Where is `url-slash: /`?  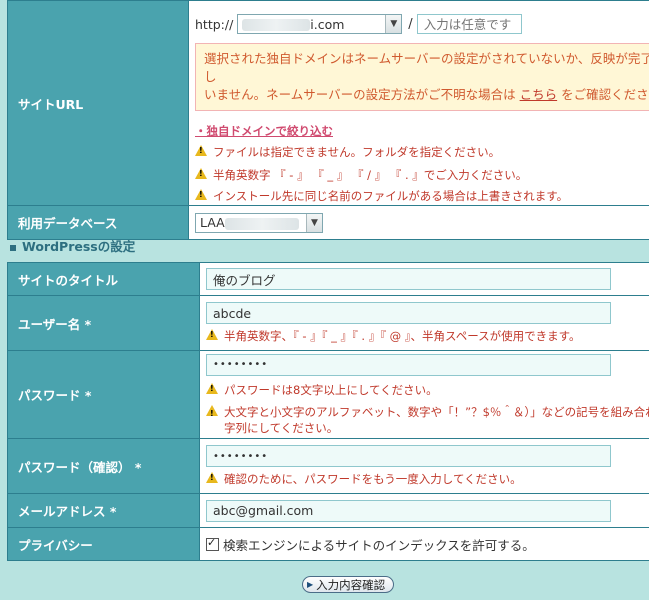 url-slash: / is located at coordinates (410, 24).